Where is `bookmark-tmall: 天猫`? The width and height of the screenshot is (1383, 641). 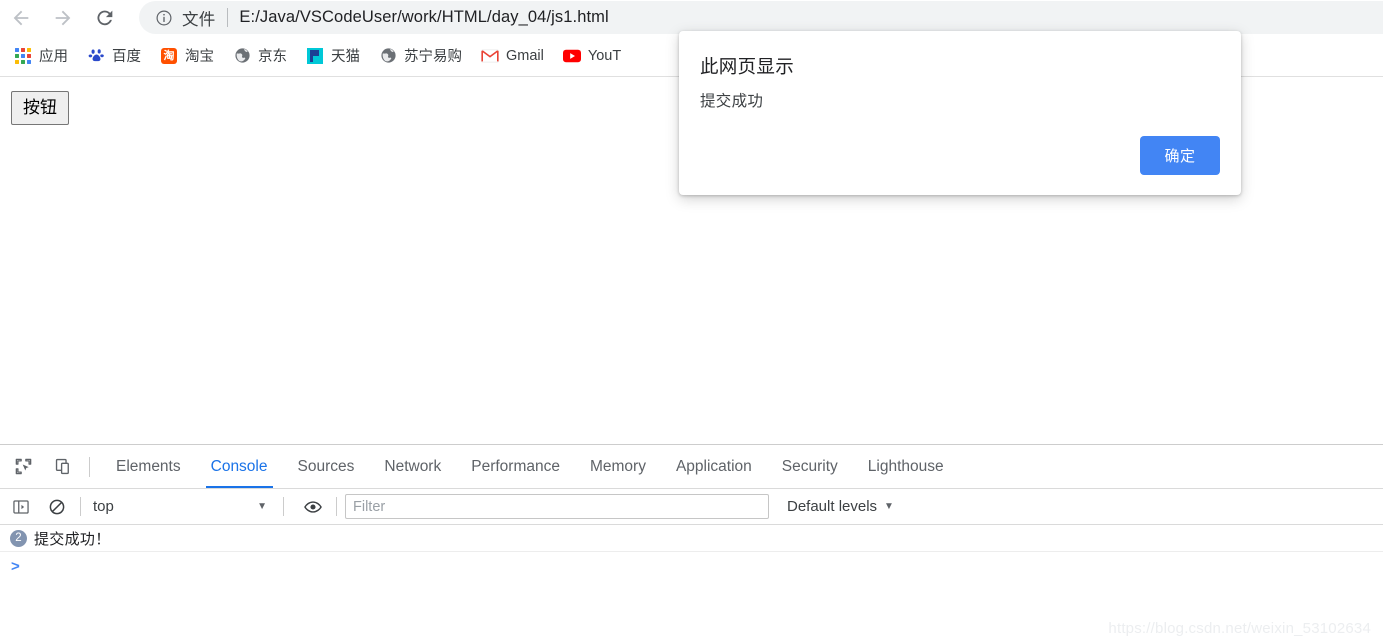
bookmark-tmall: 天猫 is located at coordinates (333, 56).